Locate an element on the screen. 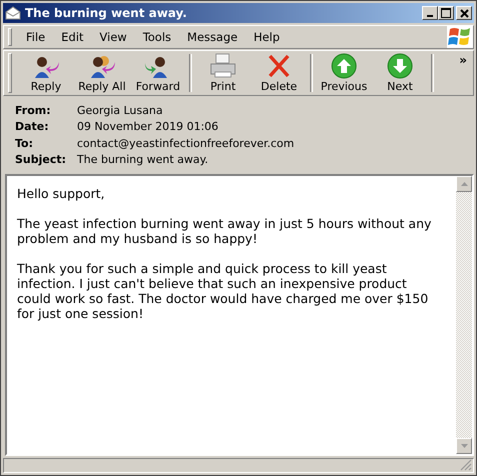 The image size is (477, 476). menu-item: Edit is located at coordinates (72, 37).